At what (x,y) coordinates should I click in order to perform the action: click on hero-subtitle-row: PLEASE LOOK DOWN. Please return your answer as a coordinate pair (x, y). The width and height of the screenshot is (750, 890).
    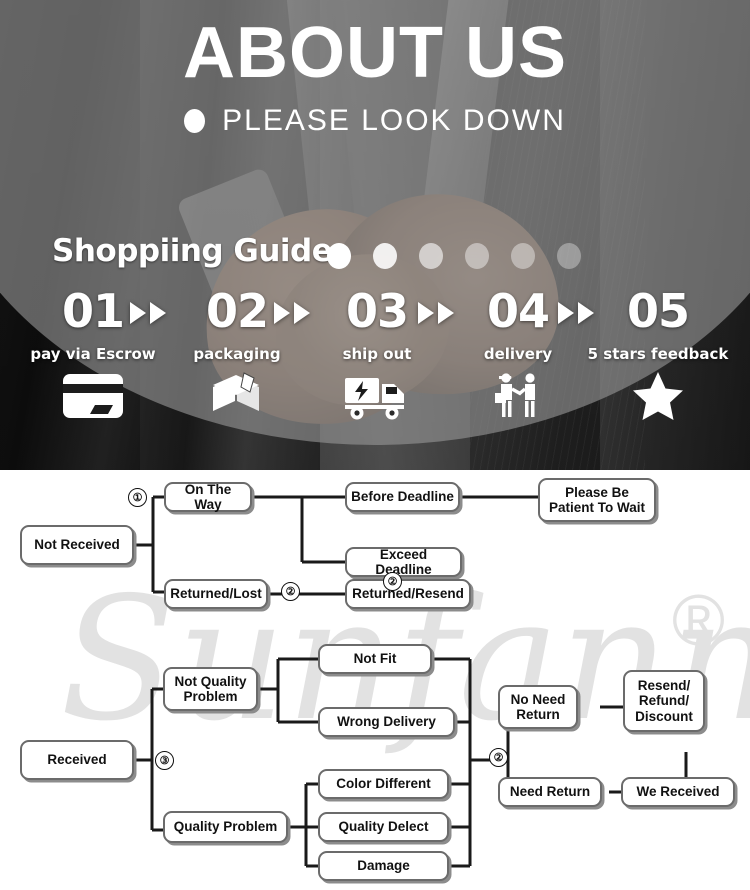
    Looking at the image, I should click on (375, 121).